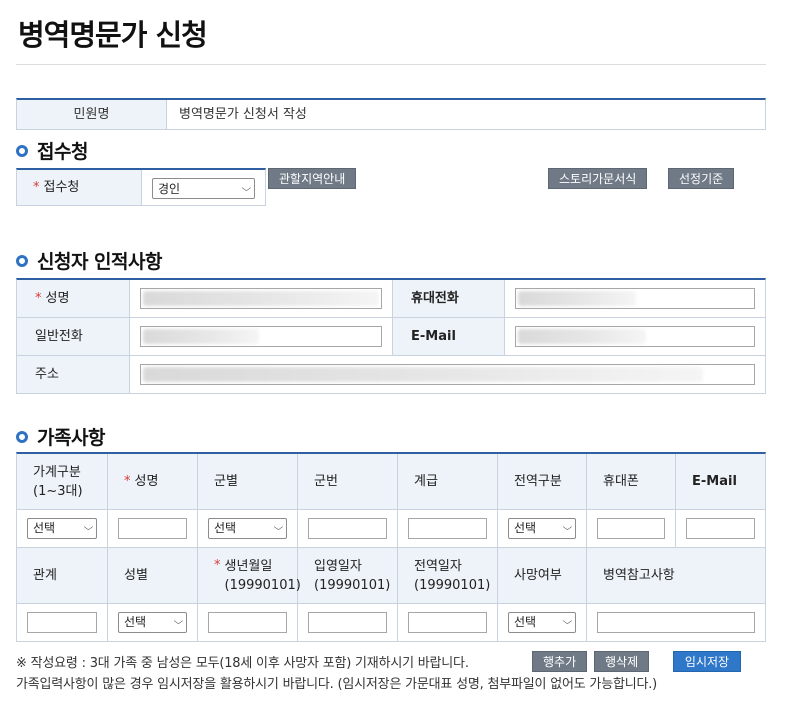 The image size is (791, 710). Describe the element at coordinates (73, 298) in the screenshot. I see `name-label: * 성명` at that location.